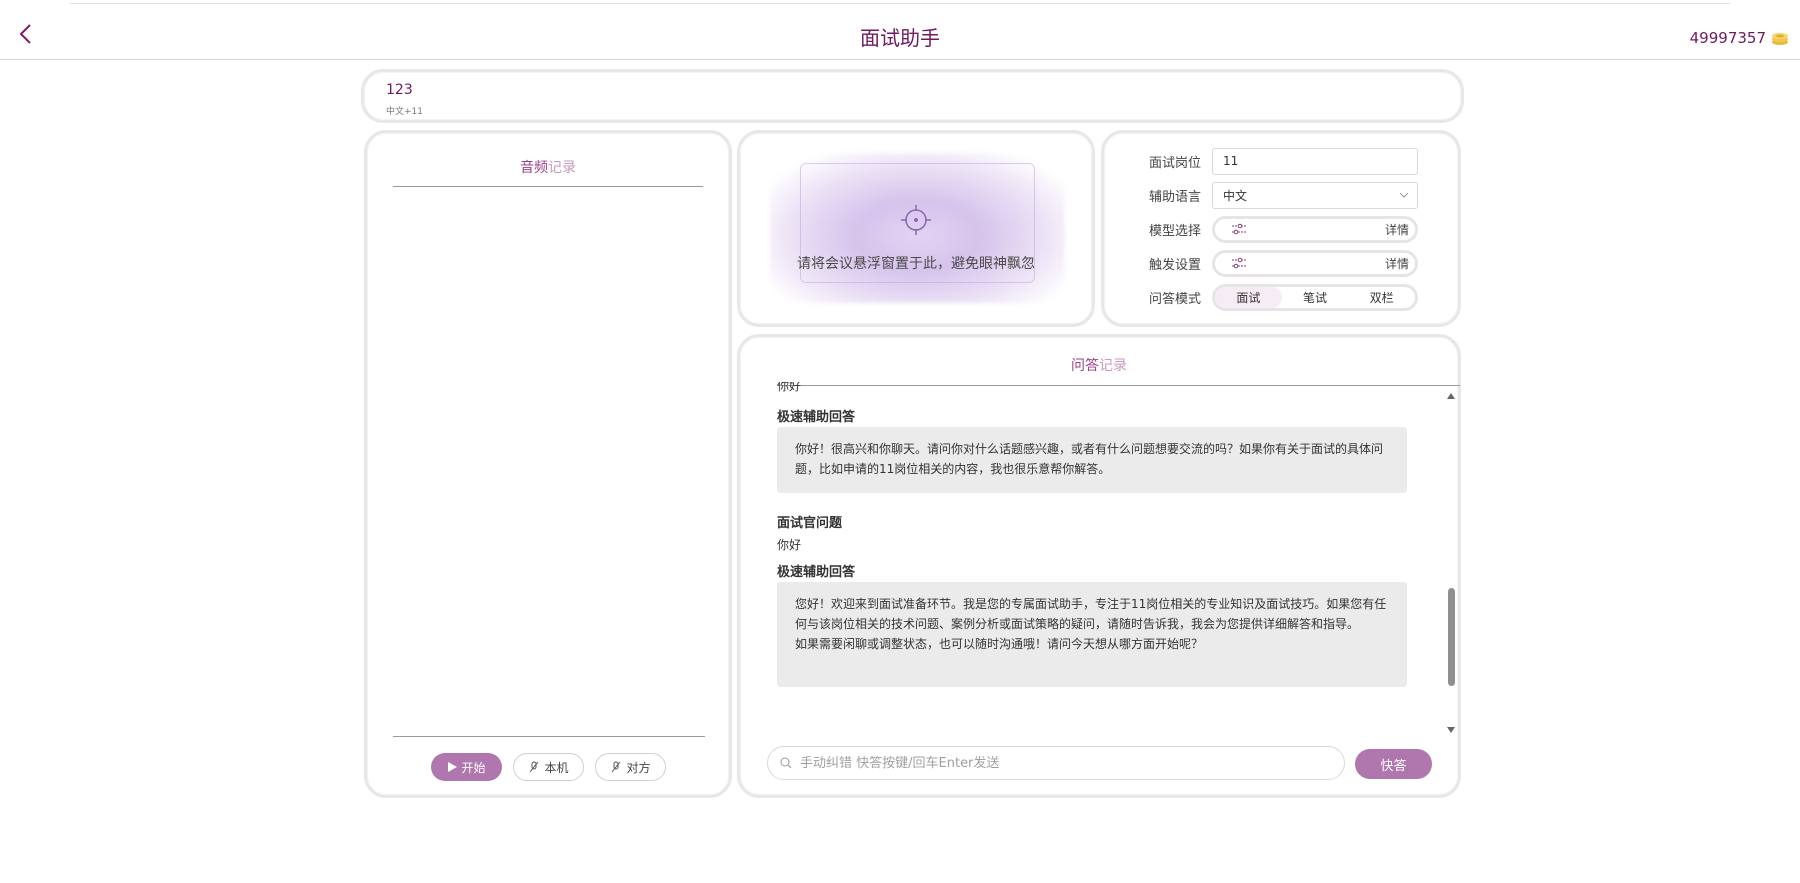 The height and width of the screenshot is (883, 1800). I want to click on self-mic-button: 本机, so click(548, 767).